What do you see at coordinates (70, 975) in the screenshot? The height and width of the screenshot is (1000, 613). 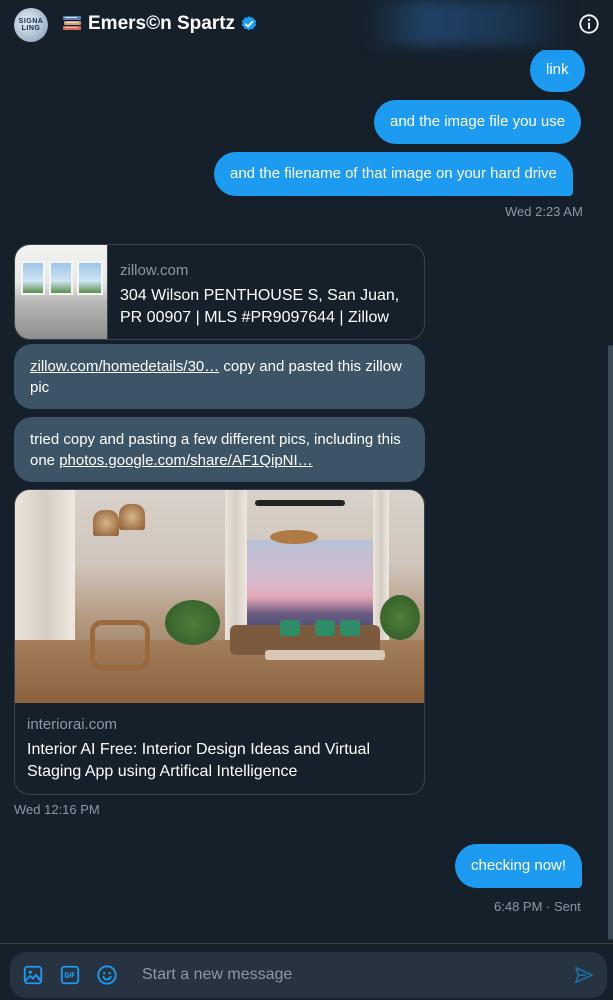 I see `gif-icon` at bounding box center [70, 975].